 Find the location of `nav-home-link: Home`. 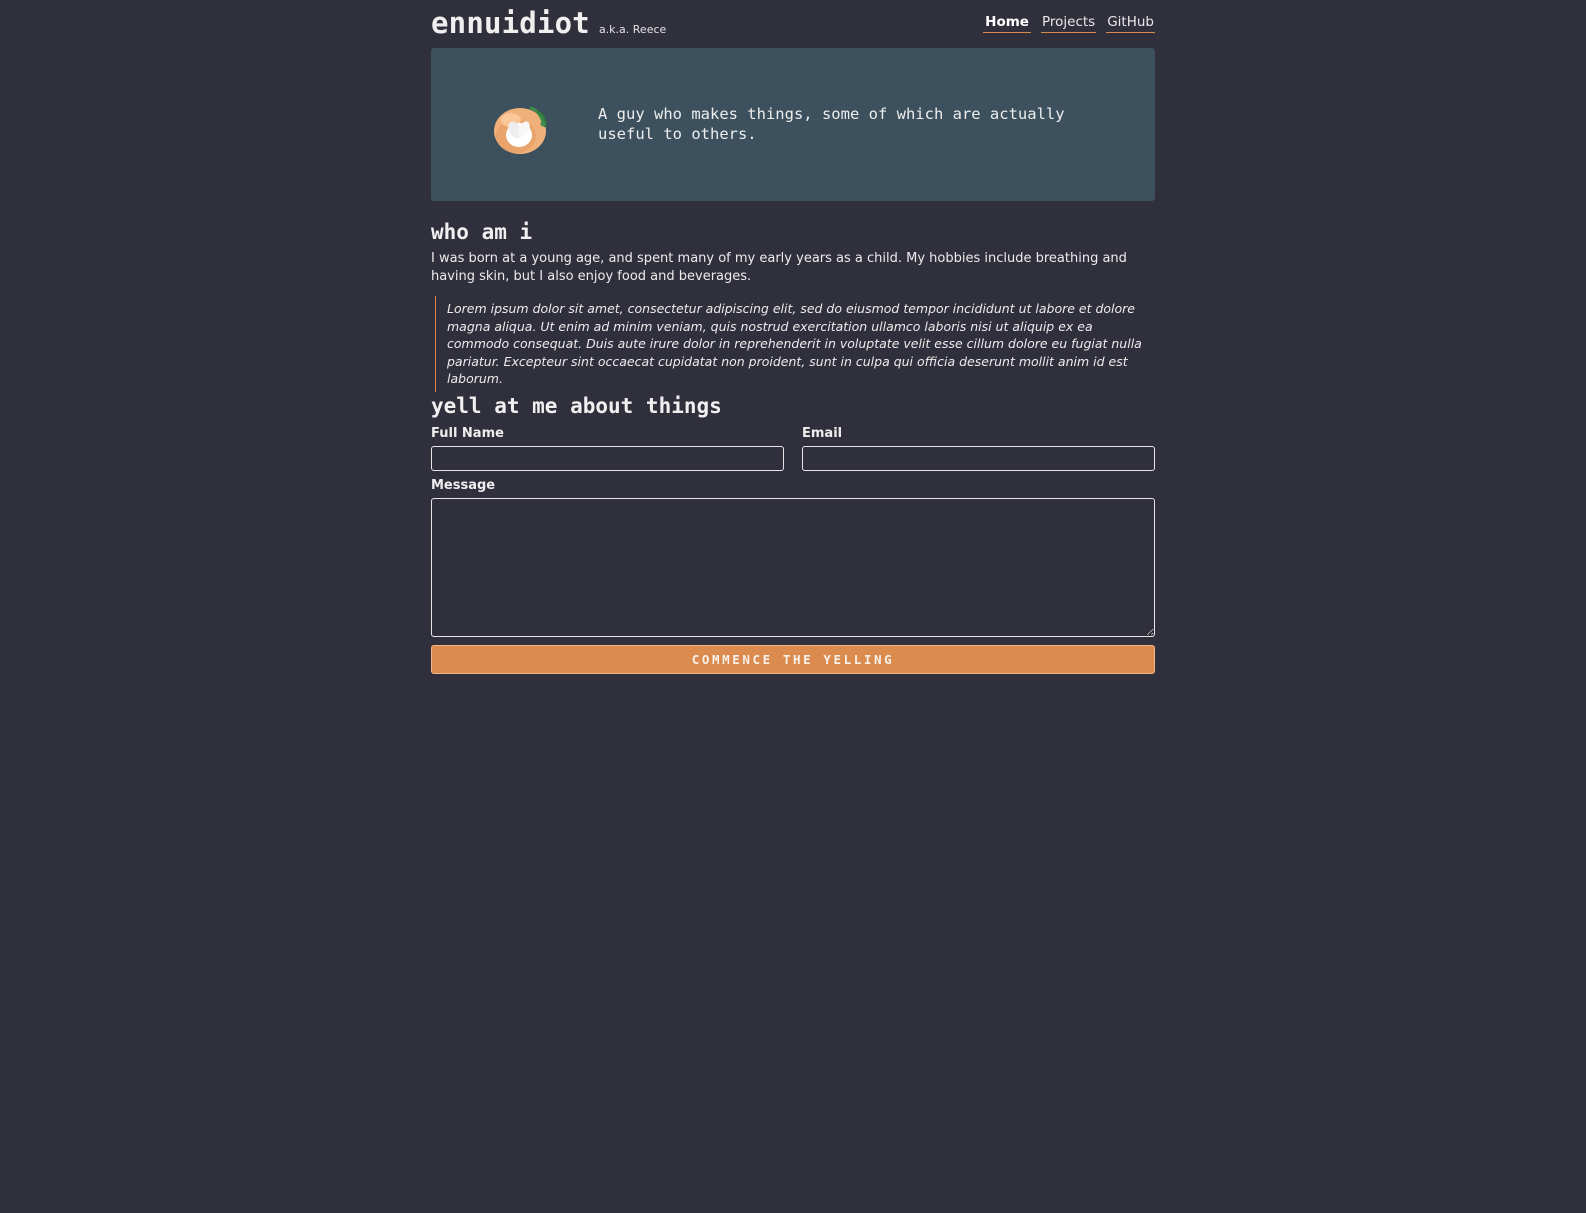

nav-home-link: Home is located at coordinates (1007, 23).